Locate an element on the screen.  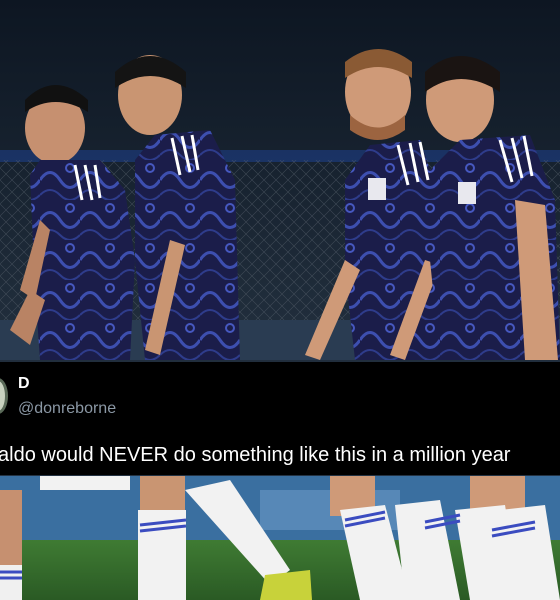
avatar is located at coordinates (4, 396).